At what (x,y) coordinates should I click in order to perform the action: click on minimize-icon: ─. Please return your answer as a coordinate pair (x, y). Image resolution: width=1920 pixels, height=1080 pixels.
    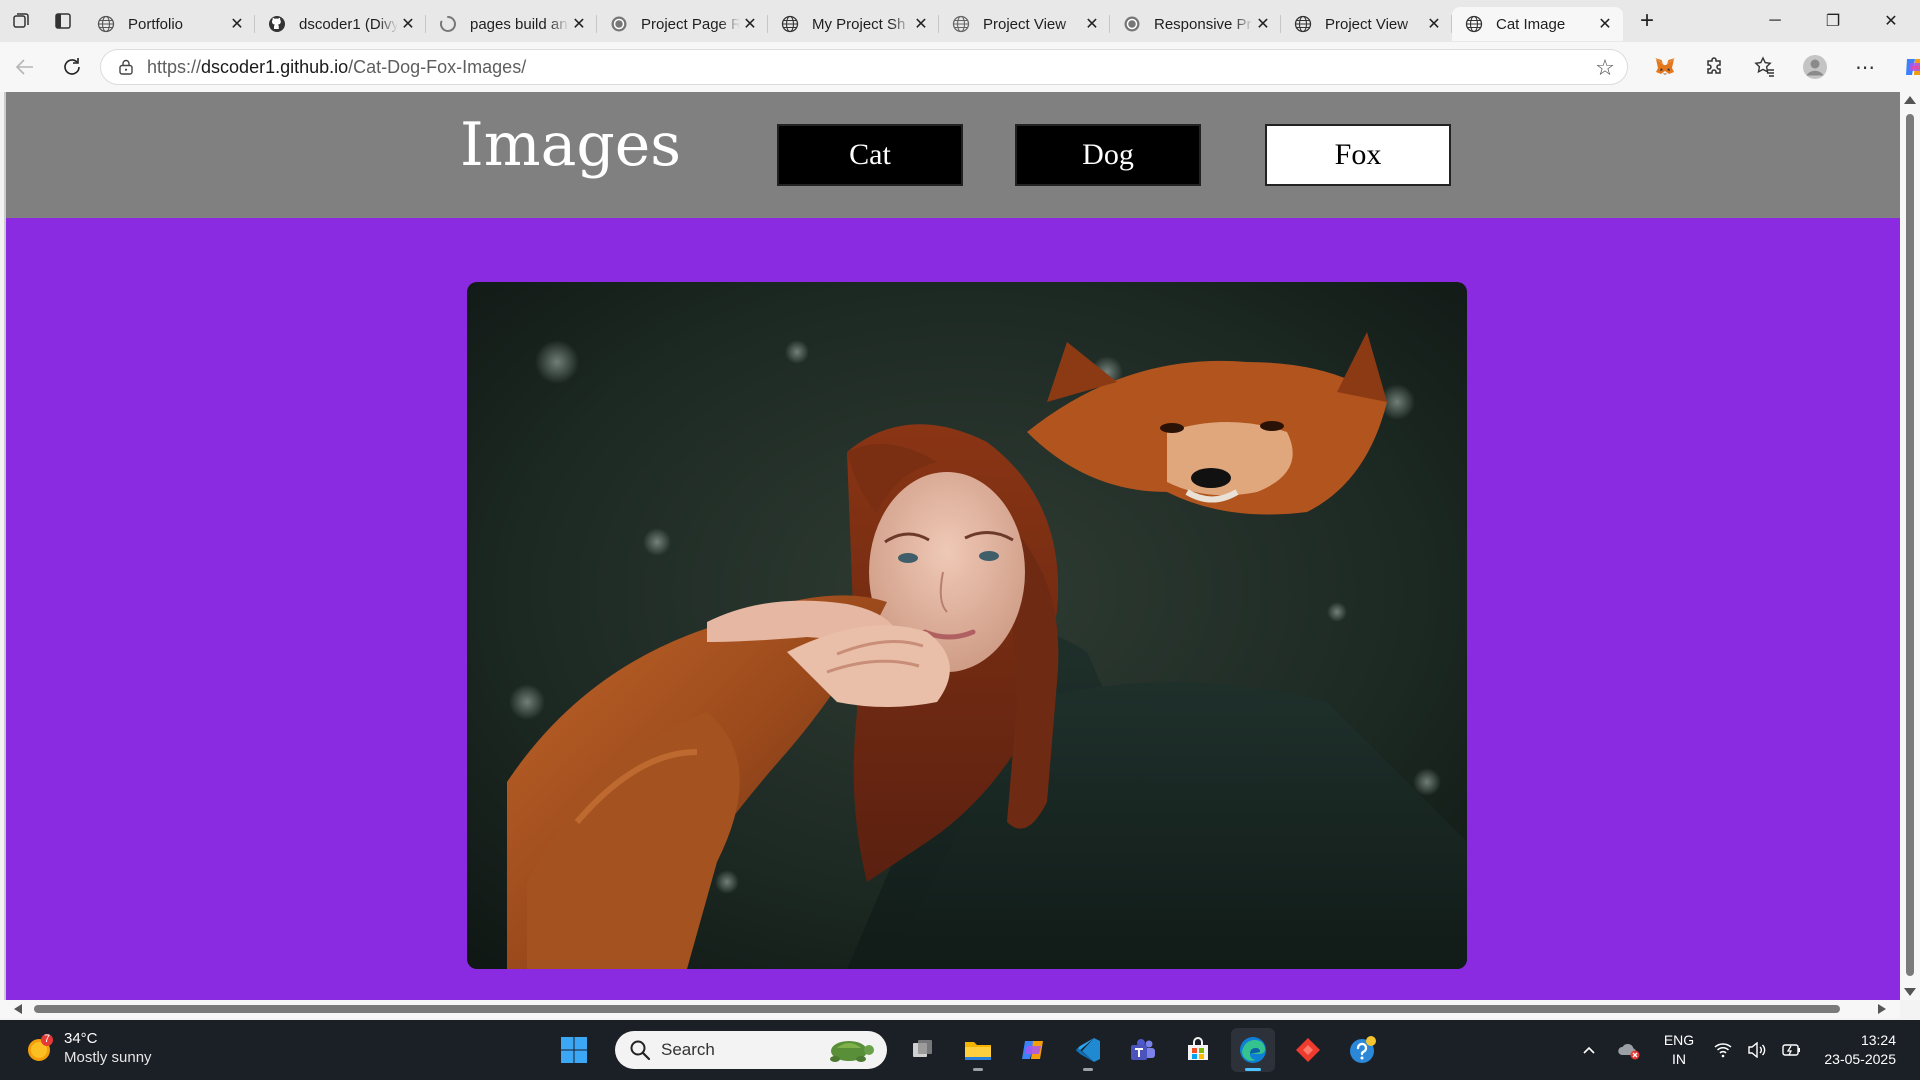
    Looking at the image, I should click on (1775, 21).